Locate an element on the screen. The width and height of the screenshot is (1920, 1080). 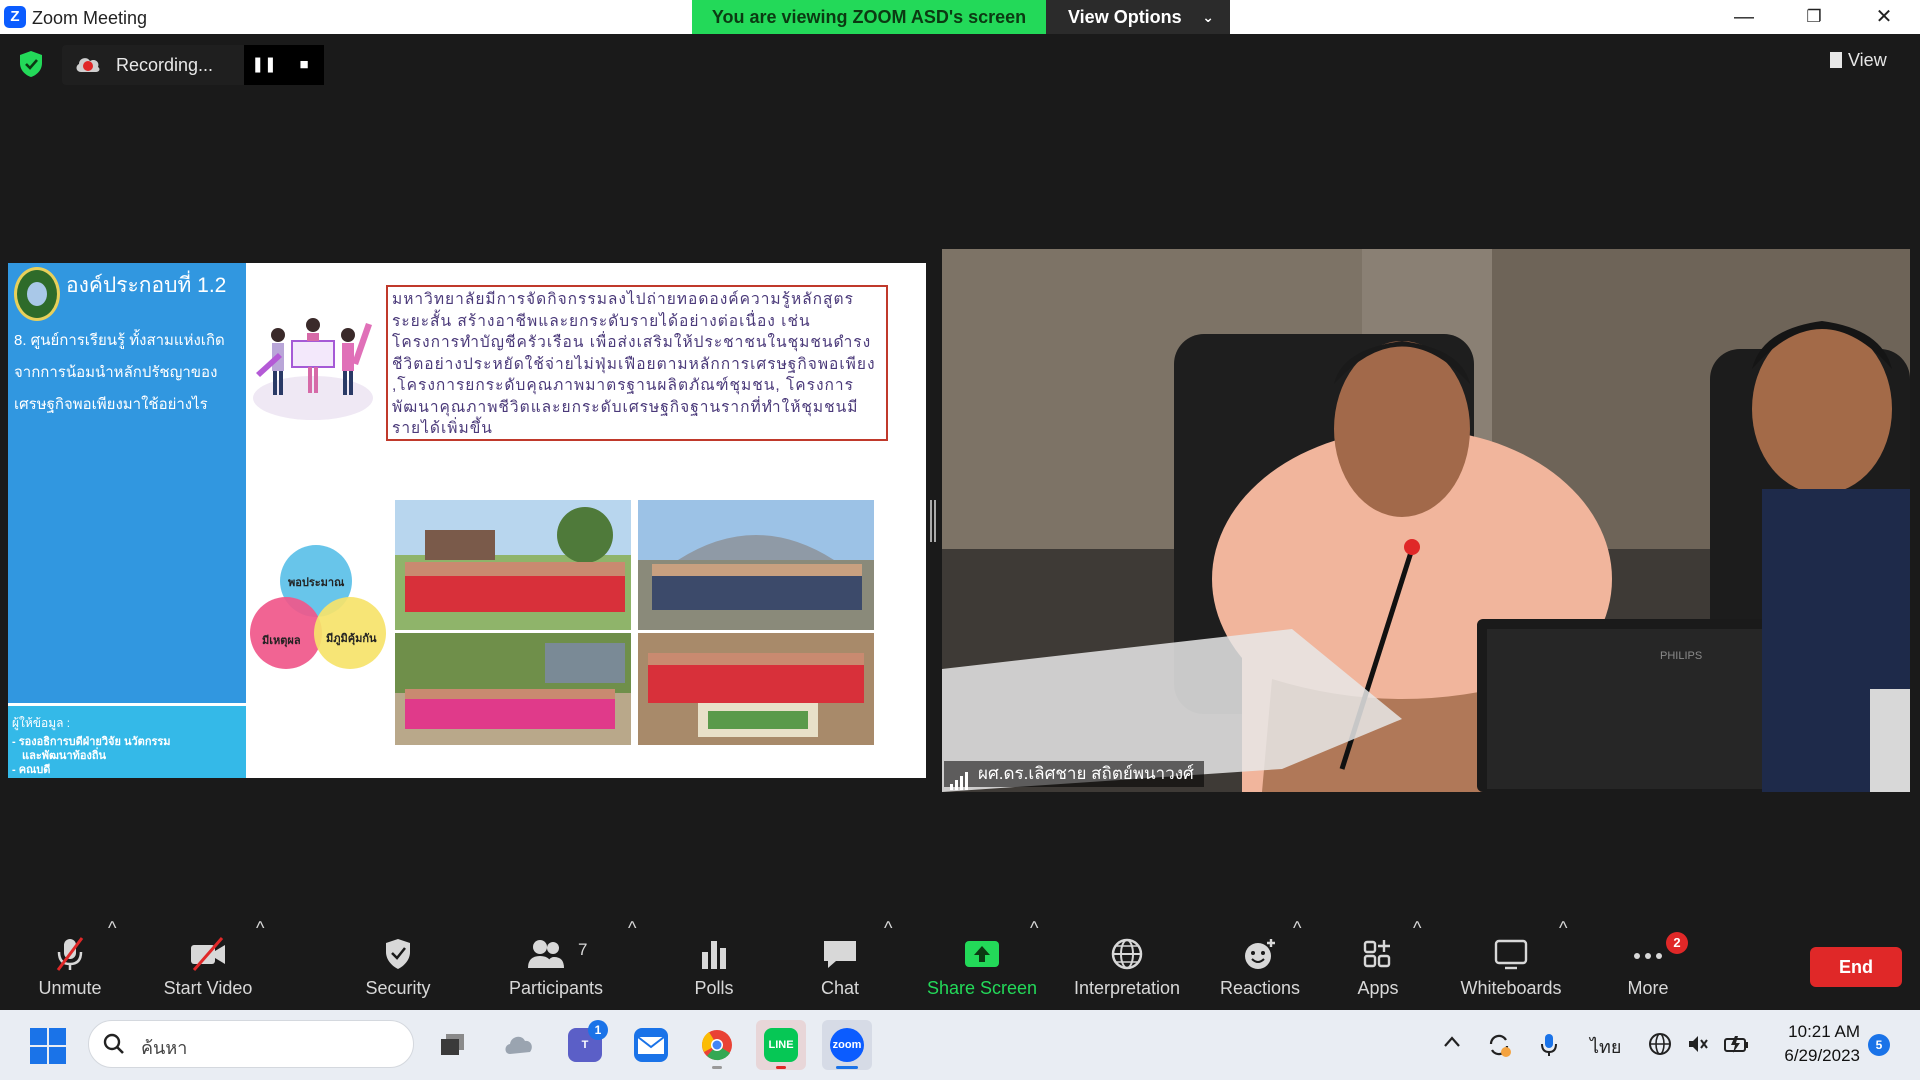
weather-widget-button is located at coordinates (519, 1045).